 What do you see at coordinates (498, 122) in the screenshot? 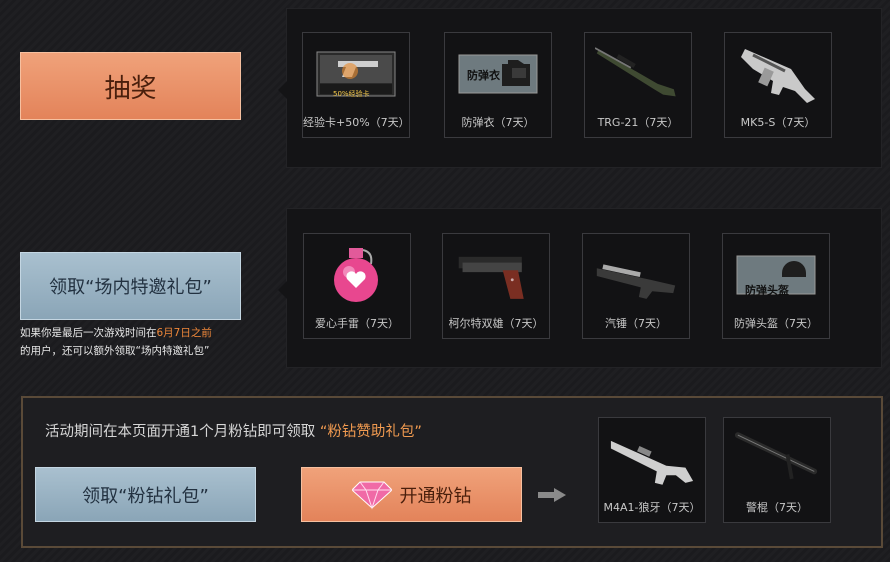
I see `prize-item-label: 防弹衣（7天）` at bounding box center [498, 122].